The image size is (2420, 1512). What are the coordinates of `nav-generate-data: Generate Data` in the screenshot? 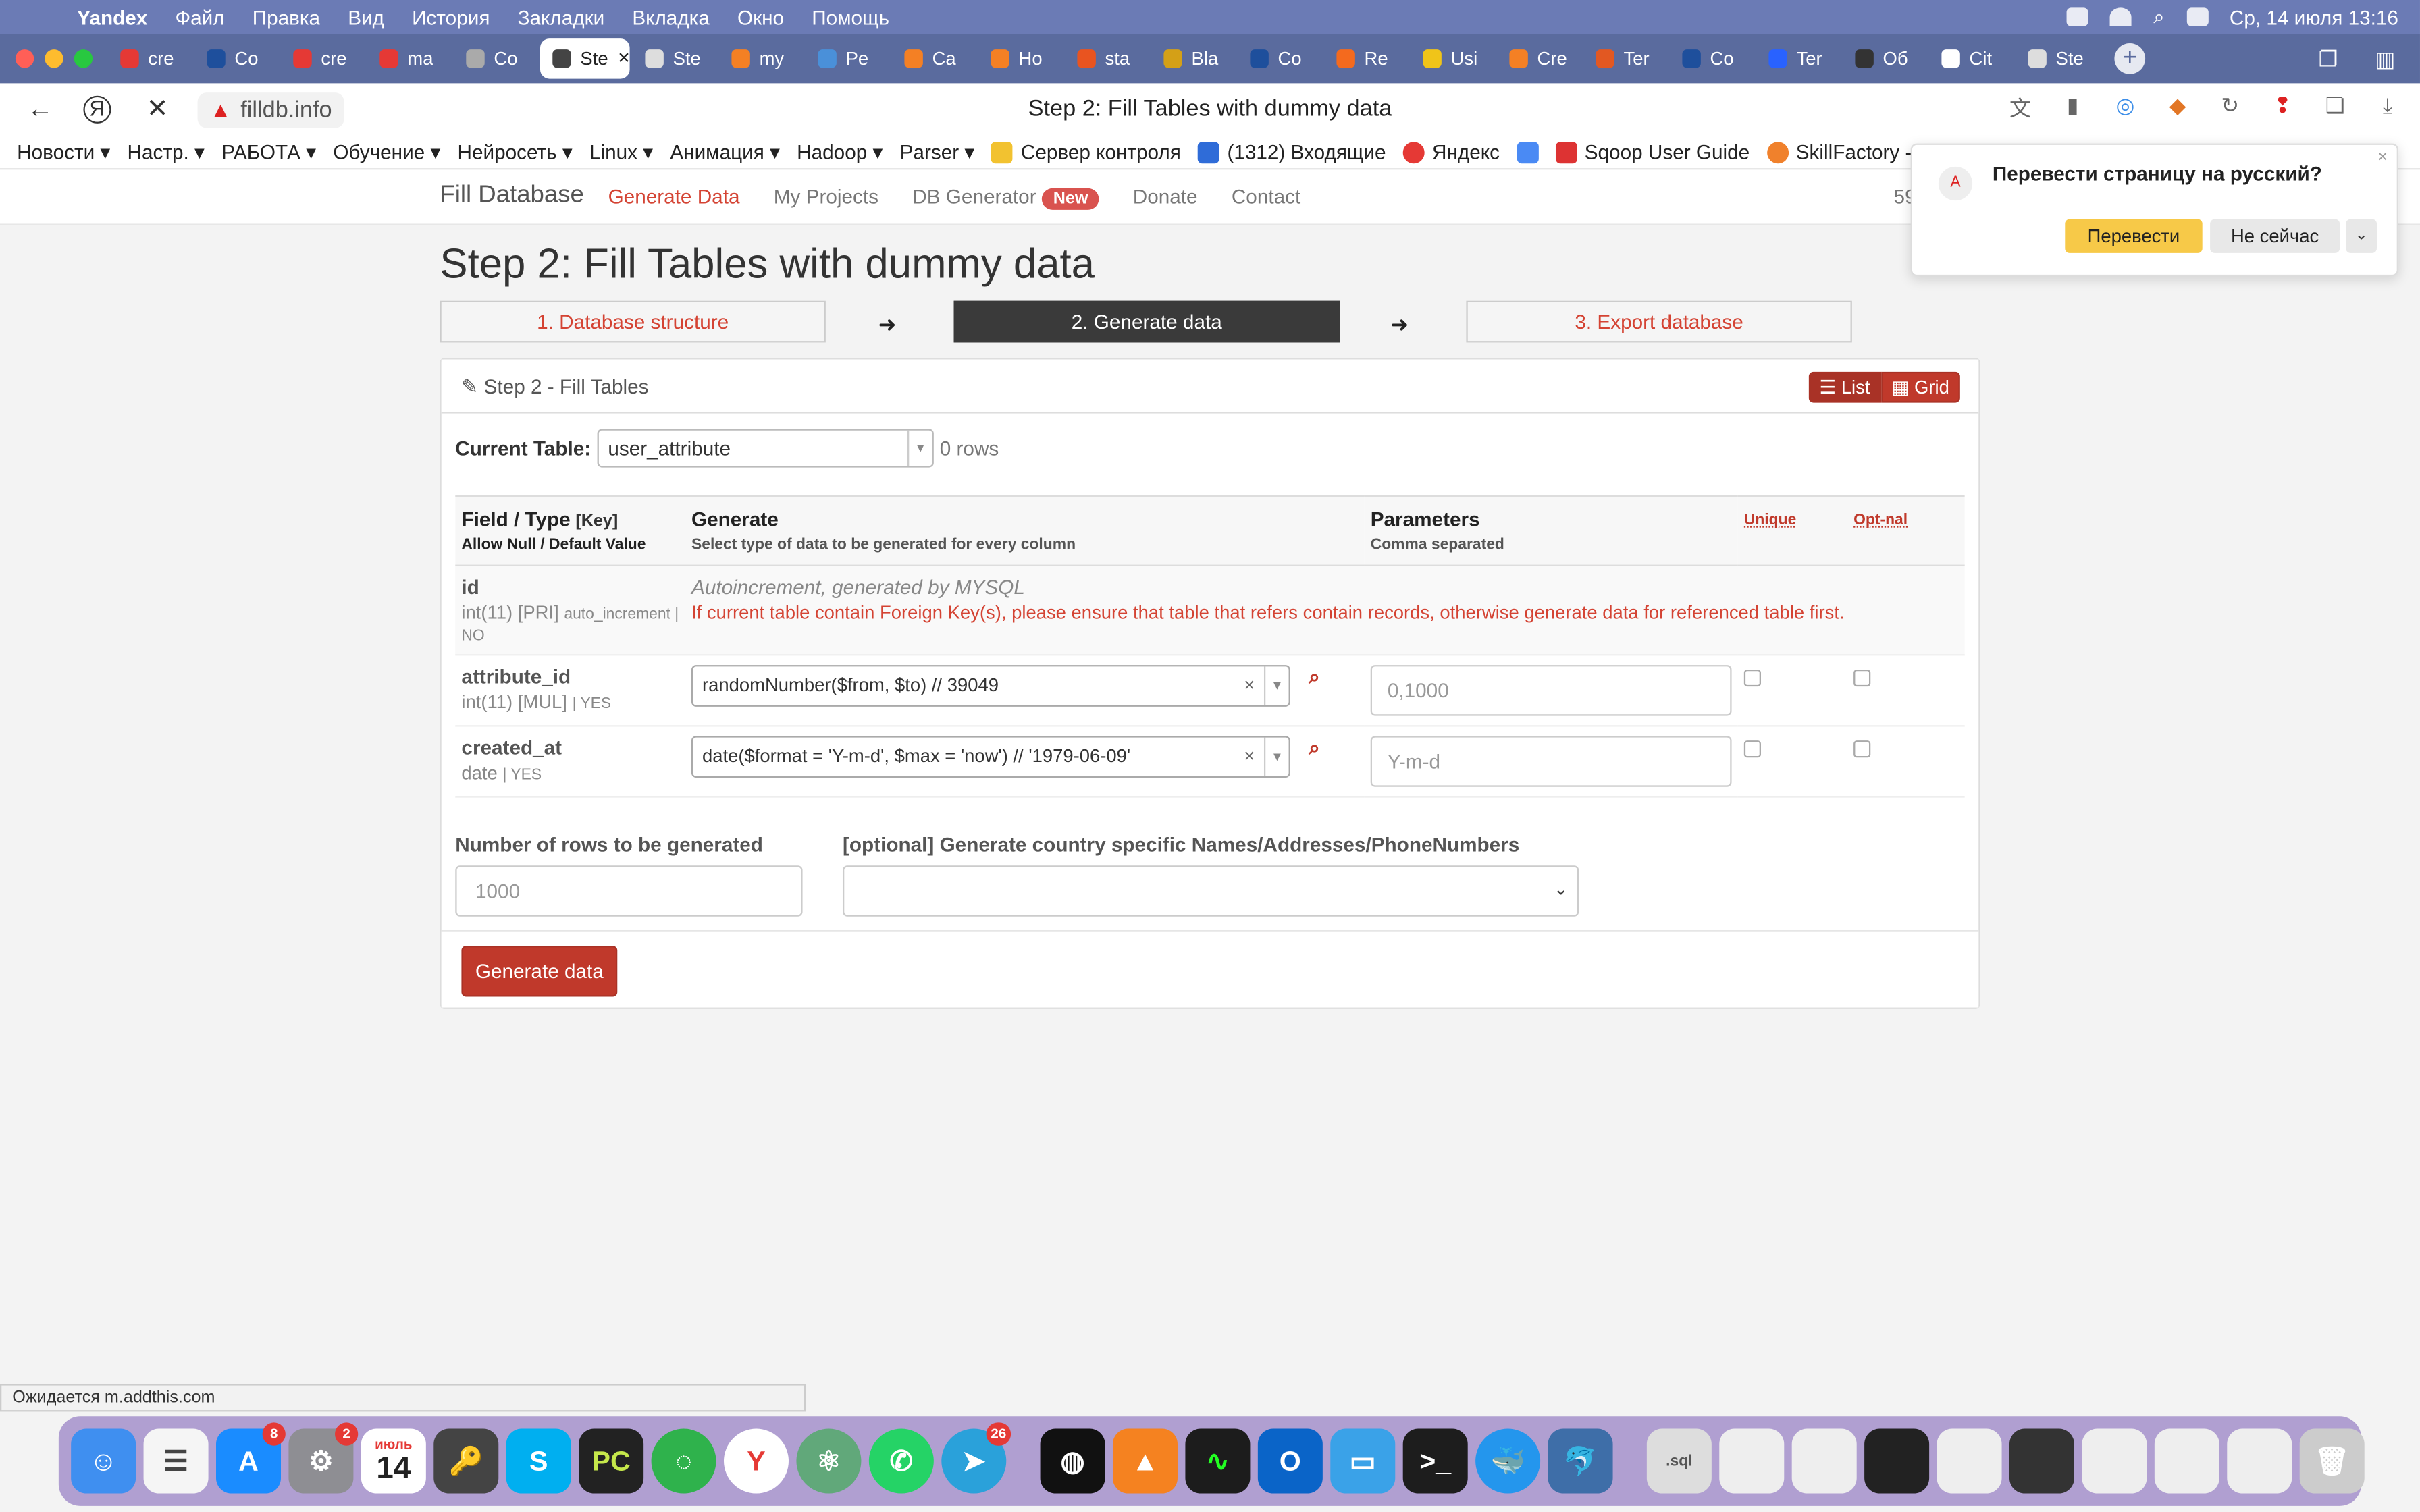 It's located at (674, 196).